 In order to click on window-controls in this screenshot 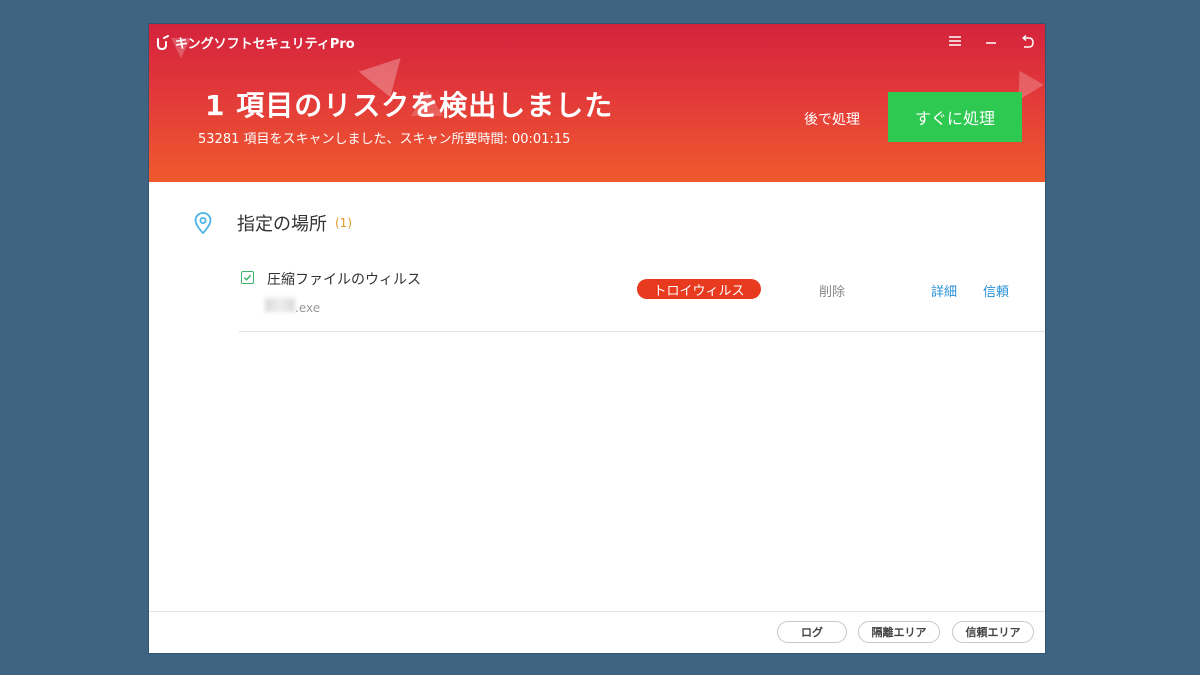, I will do `click(991, 42)`.